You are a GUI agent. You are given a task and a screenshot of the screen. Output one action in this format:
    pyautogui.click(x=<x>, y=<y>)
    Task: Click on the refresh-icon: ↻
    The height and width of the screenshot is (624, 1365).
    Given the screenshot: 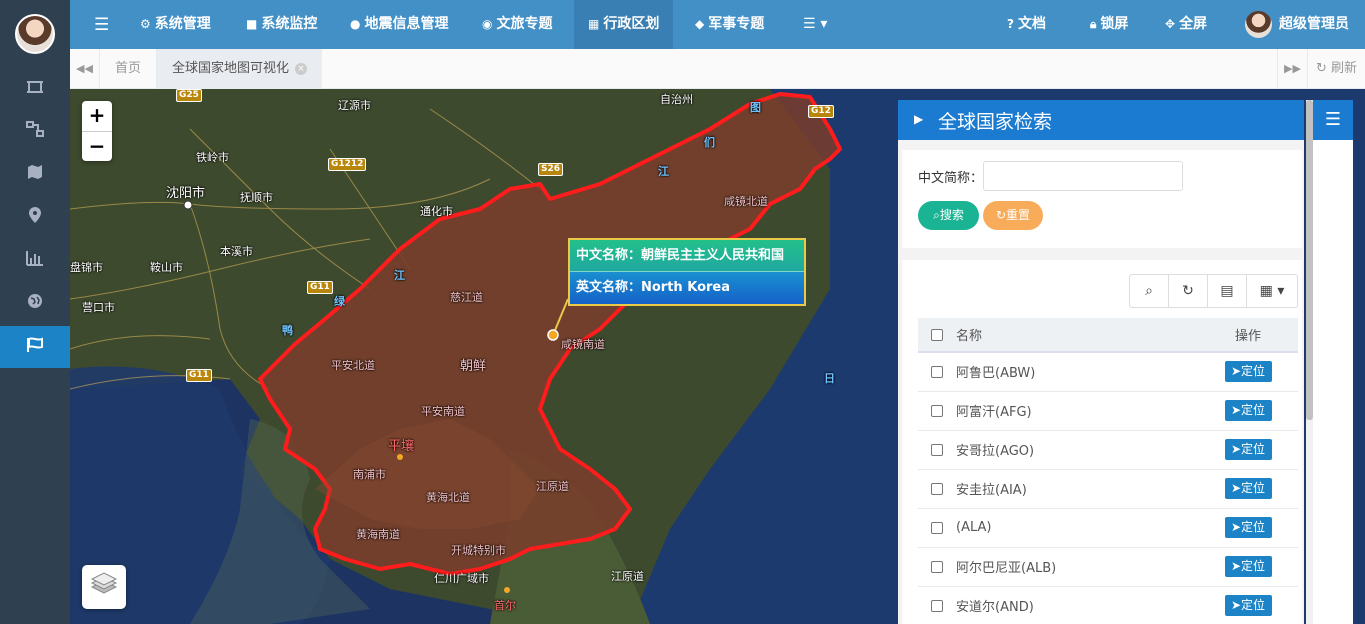 What is the action you would take?
    pyautogui.click(x=1188, y=291)
    